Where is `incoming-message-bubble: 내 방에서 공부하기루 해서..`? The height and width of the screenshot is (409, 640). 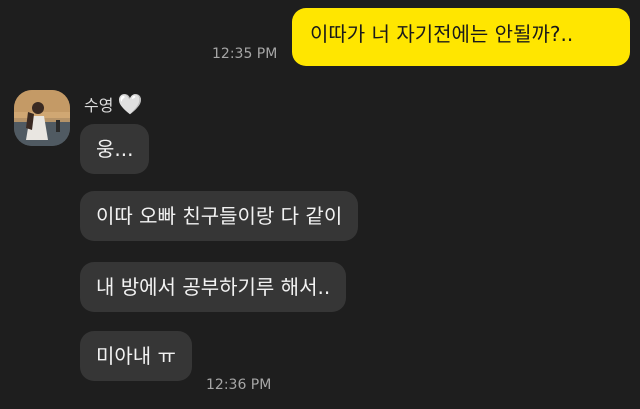 incoming-message-bubble: 내 방에서 공부하기루 해서.. is located at coordinates (213, 287).